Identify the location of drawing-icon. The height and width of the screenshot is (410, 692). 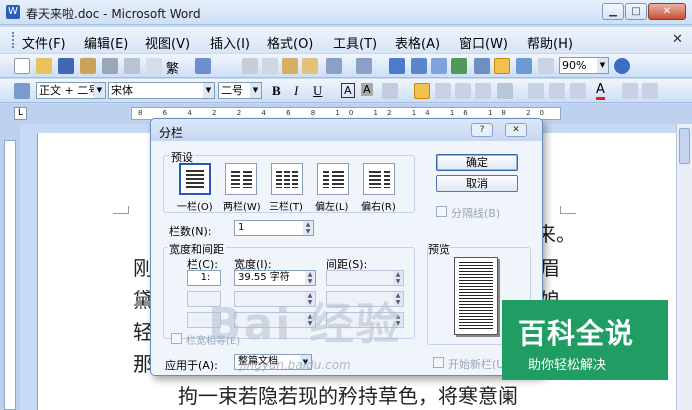
(502, 66).